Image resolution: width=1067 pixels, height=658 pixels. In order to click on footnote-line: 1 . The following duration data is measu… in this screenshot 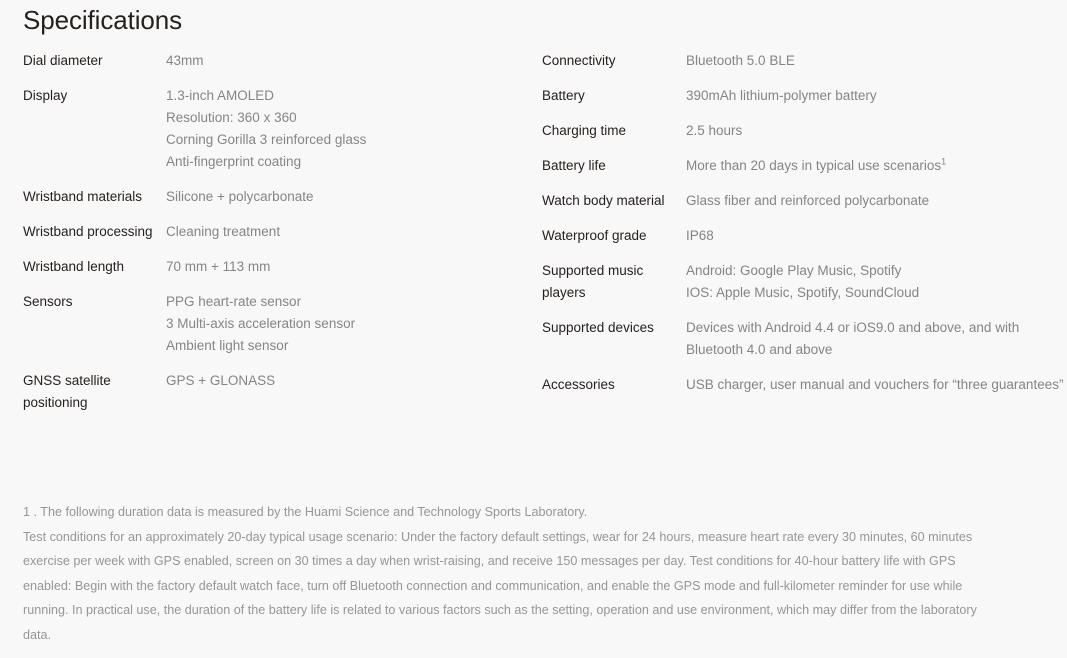, I will do `click(305, 512)`.